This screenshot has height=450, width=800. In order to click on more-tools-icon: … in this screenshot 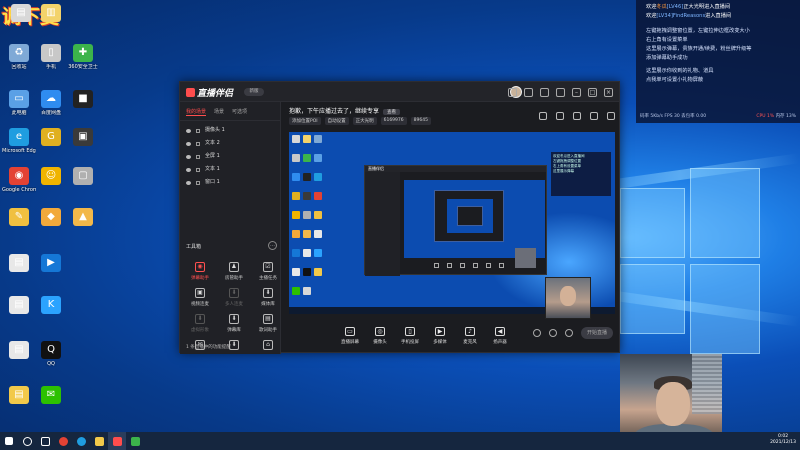, I will do `click(272, 245)`.